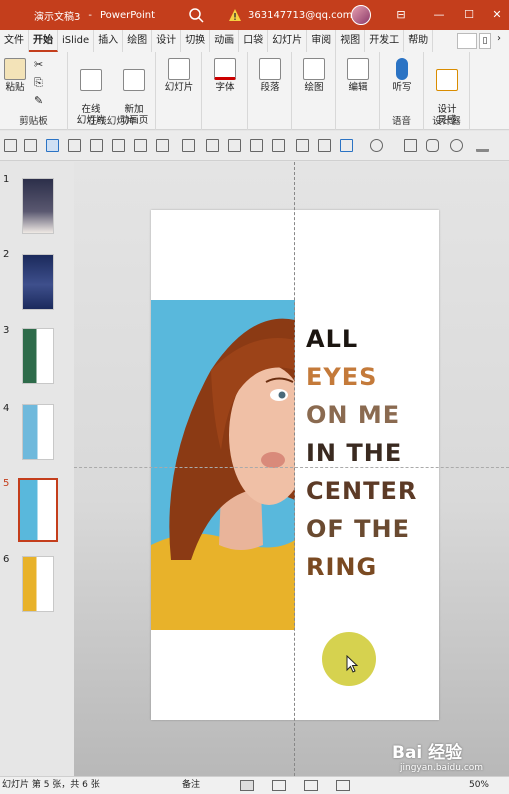 This screenshot has width=509, height=794. What do you see at coordinates (38, 83) in the screenshot?
I see `copy-icon: ⎘` at bounding box center [38, 83].